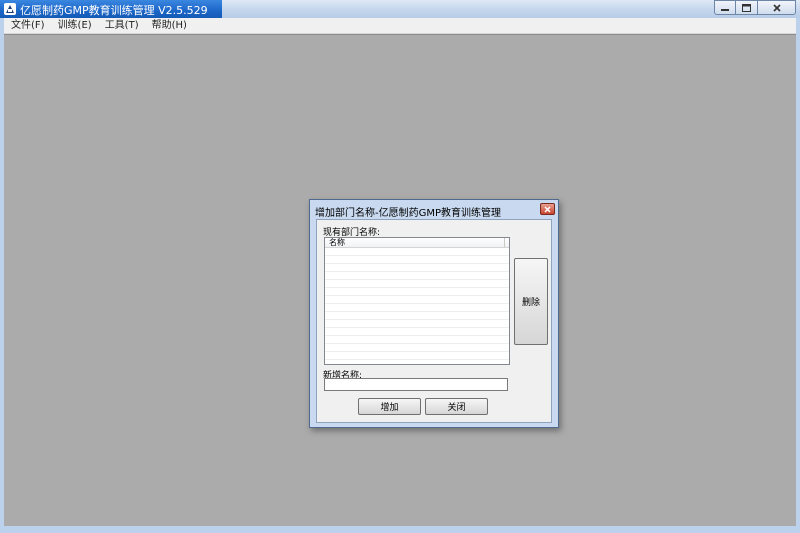 This screenshot has width=800, height=533. What do you see at coordinates (417, 306) in the screenshot?
I see `list-rows` at bounding box center [417, 306].